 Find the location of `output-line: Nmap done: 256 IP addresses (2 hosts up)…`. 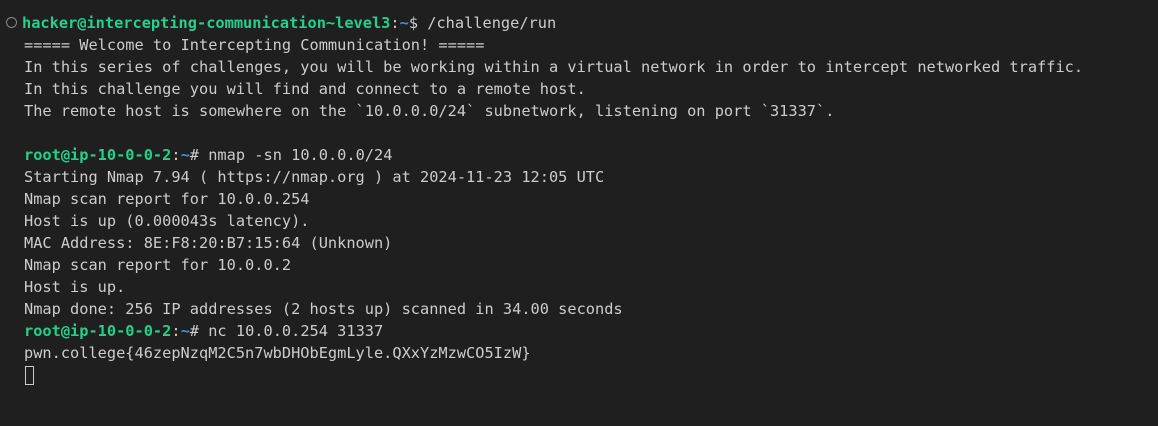

output-line: Nmap done: 256 IP addresses (2 hosts up)… is located at coordinates (323, 309).